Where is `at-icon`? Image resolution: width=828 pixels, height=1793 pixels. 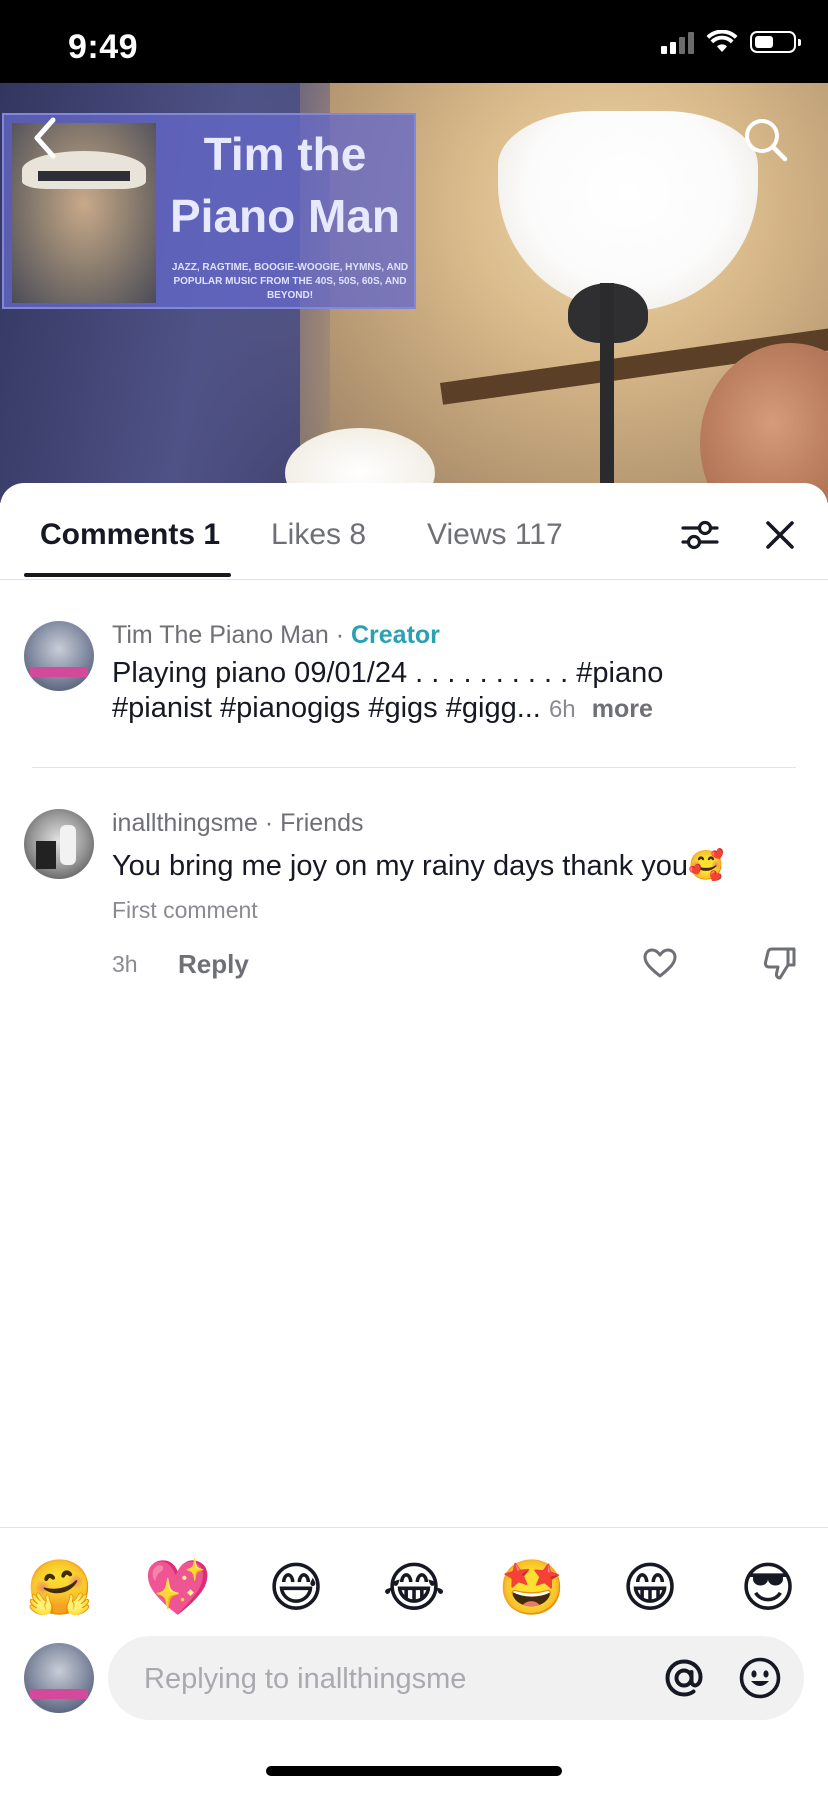 at-icon is located at coordinates (684, 1678).